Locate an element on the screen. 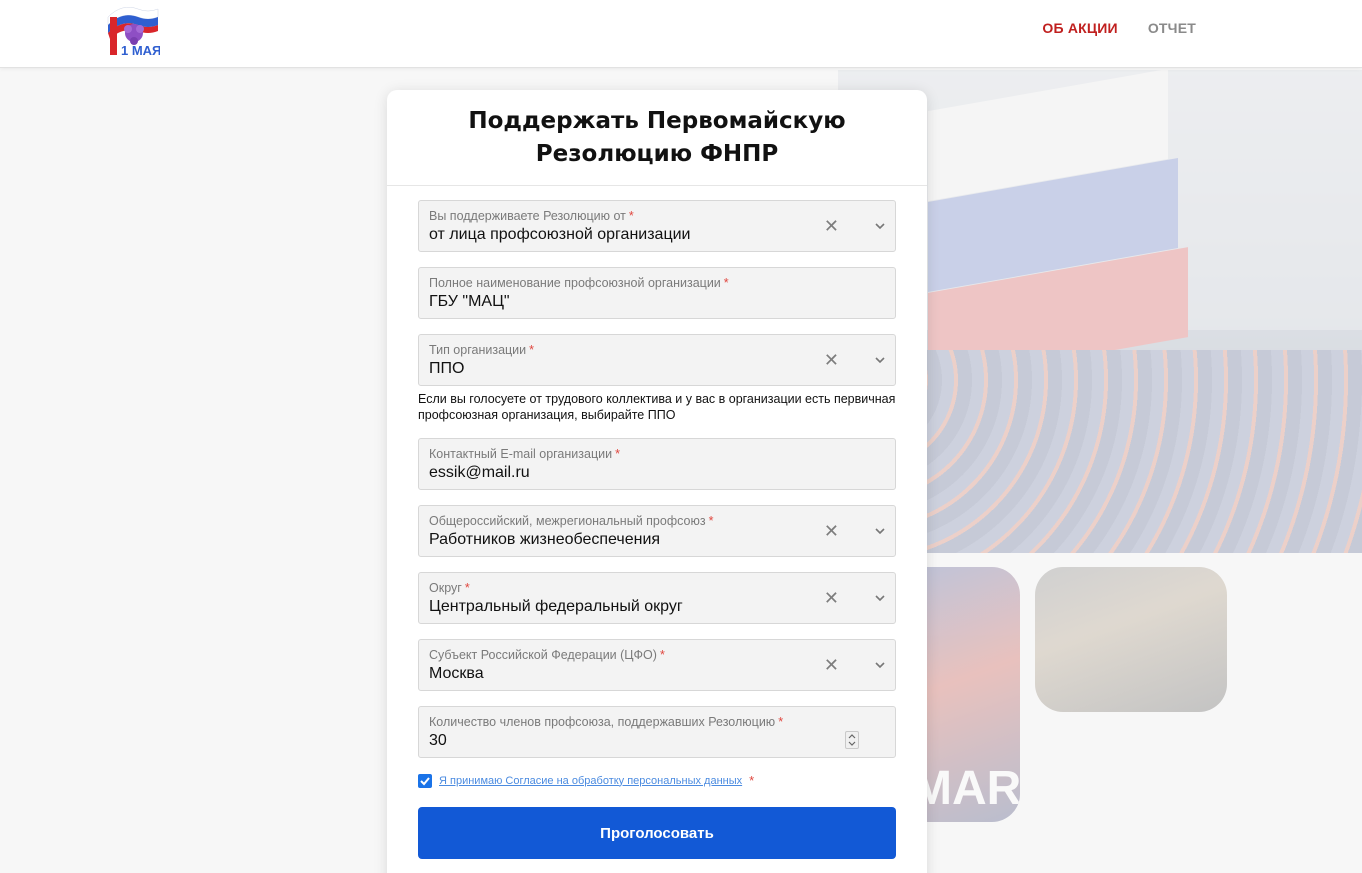 This screenshot has width=1362, height=873. vote-button: Проголосовать is located at coordinates (657, 833).